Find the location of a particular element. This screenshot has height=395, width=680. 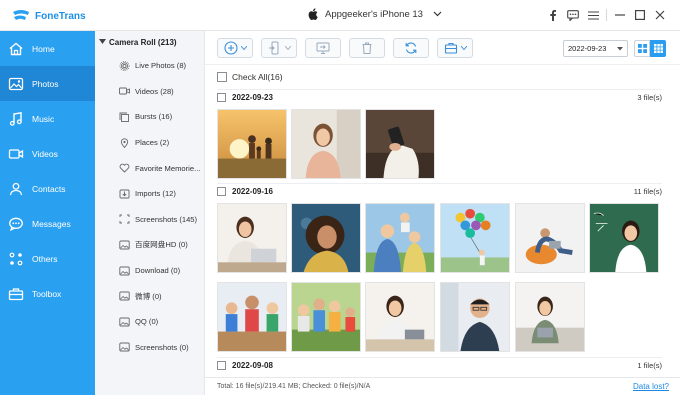

toolbox-icon is located at coordinates (450, 48).